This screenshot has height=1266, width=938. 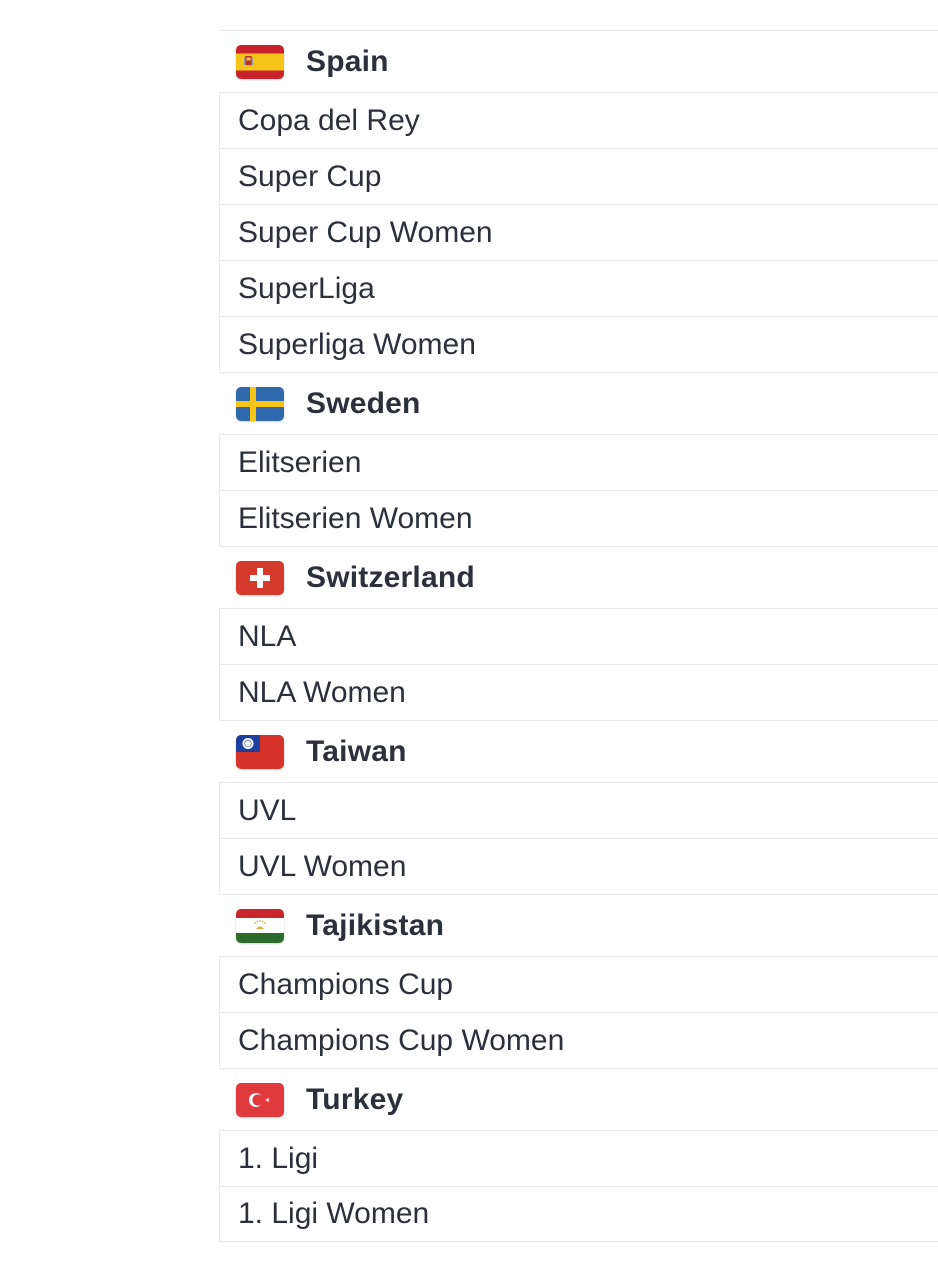 What do you see at coordinates (578, 232) in the screenshot?
I see `league-item: Super Cup Women` at bounding box center [578, 232].